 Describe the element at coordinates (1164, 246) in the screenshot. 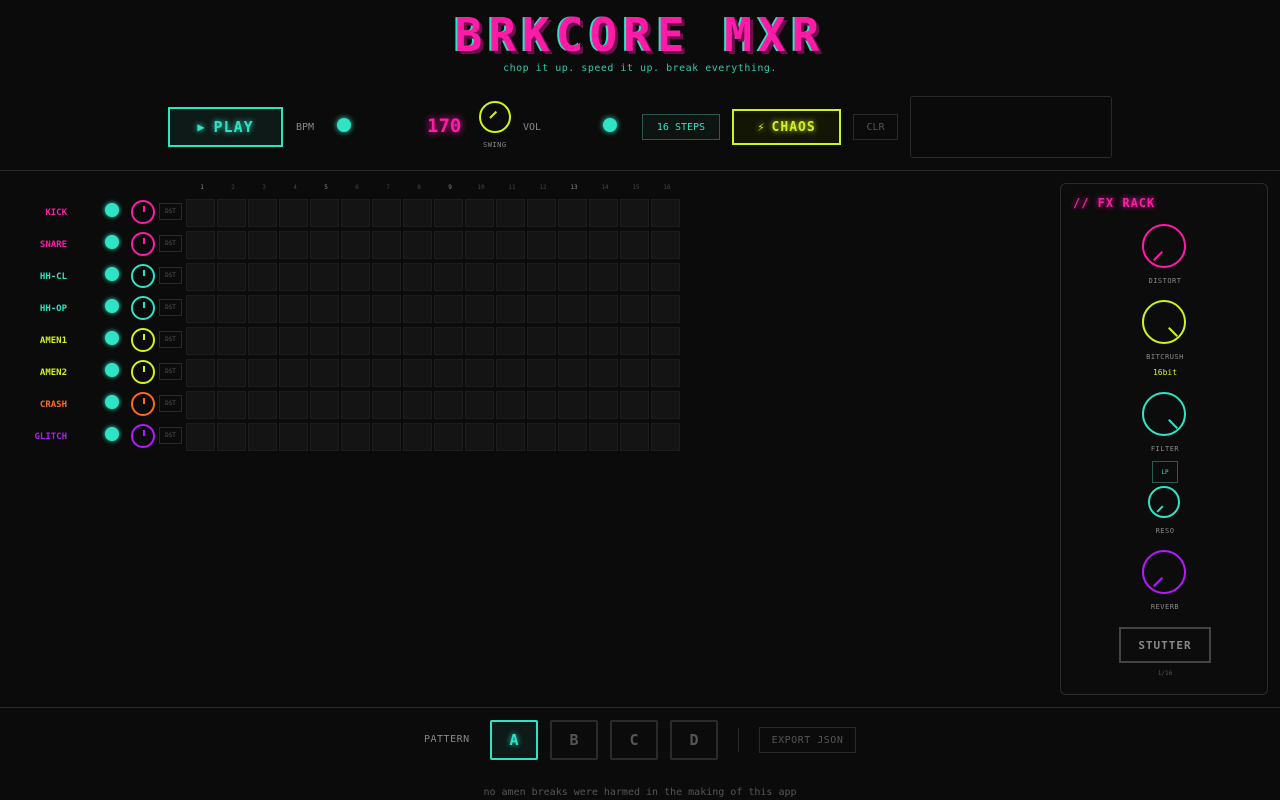

I see `distort-knob` at that location.